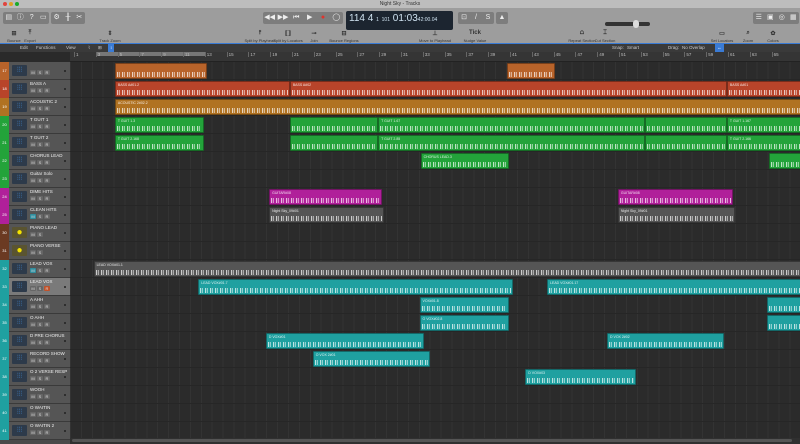 The image size is (800, 444). Describe the element at coordinates (43, 227) in the screenshot. I see `track-name: PIANO LEAD` at that location.